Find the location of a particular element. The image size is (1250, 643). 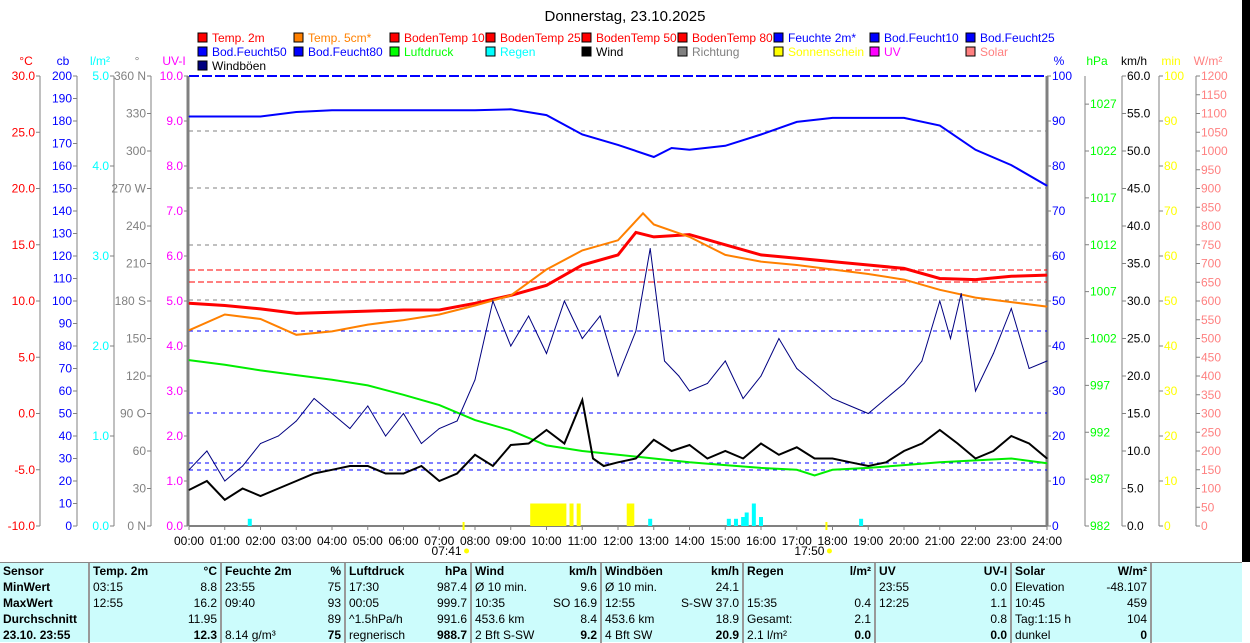

legend-label: Sonnenschein is located at coordinates (826, 52).